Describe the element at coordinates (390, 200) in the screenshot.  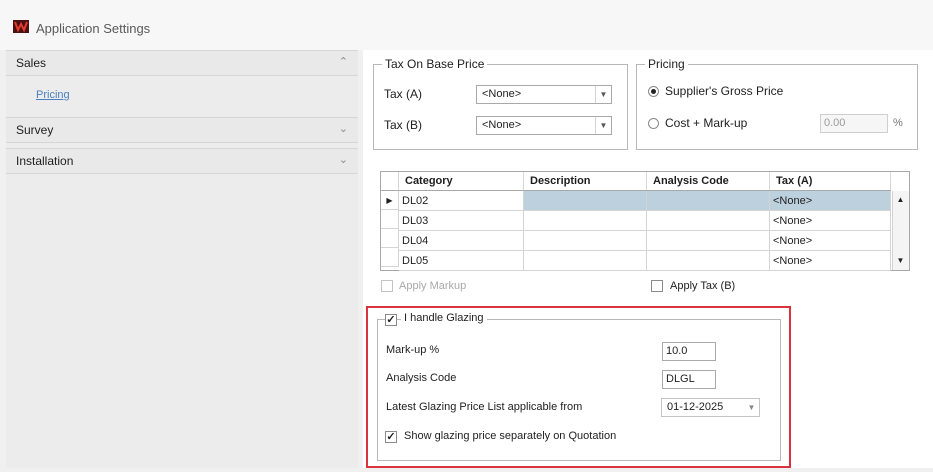
I see `row-indicator-icon: ▶` at that location.